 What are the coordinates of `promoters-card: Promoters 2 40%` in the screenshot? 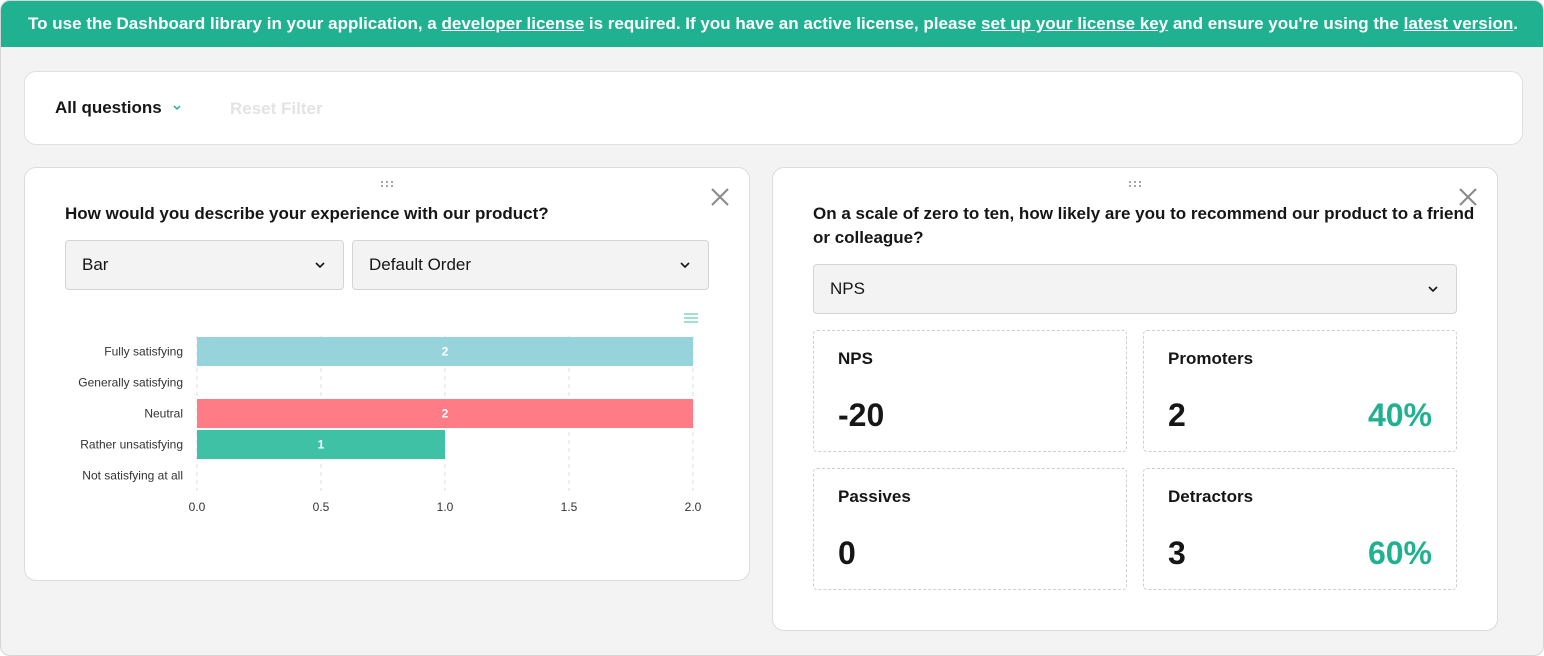 It's located at (1300, 391).